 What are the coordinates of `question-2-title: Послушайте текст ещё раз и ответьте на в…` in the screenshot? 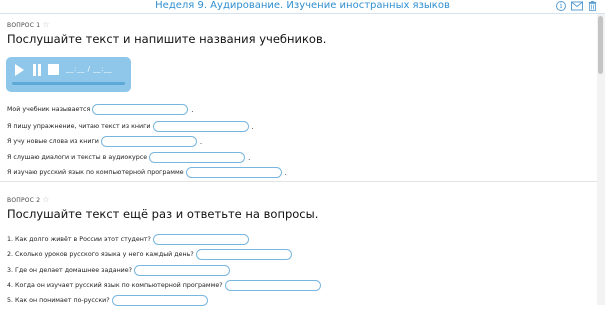 It's located at (163, 214).